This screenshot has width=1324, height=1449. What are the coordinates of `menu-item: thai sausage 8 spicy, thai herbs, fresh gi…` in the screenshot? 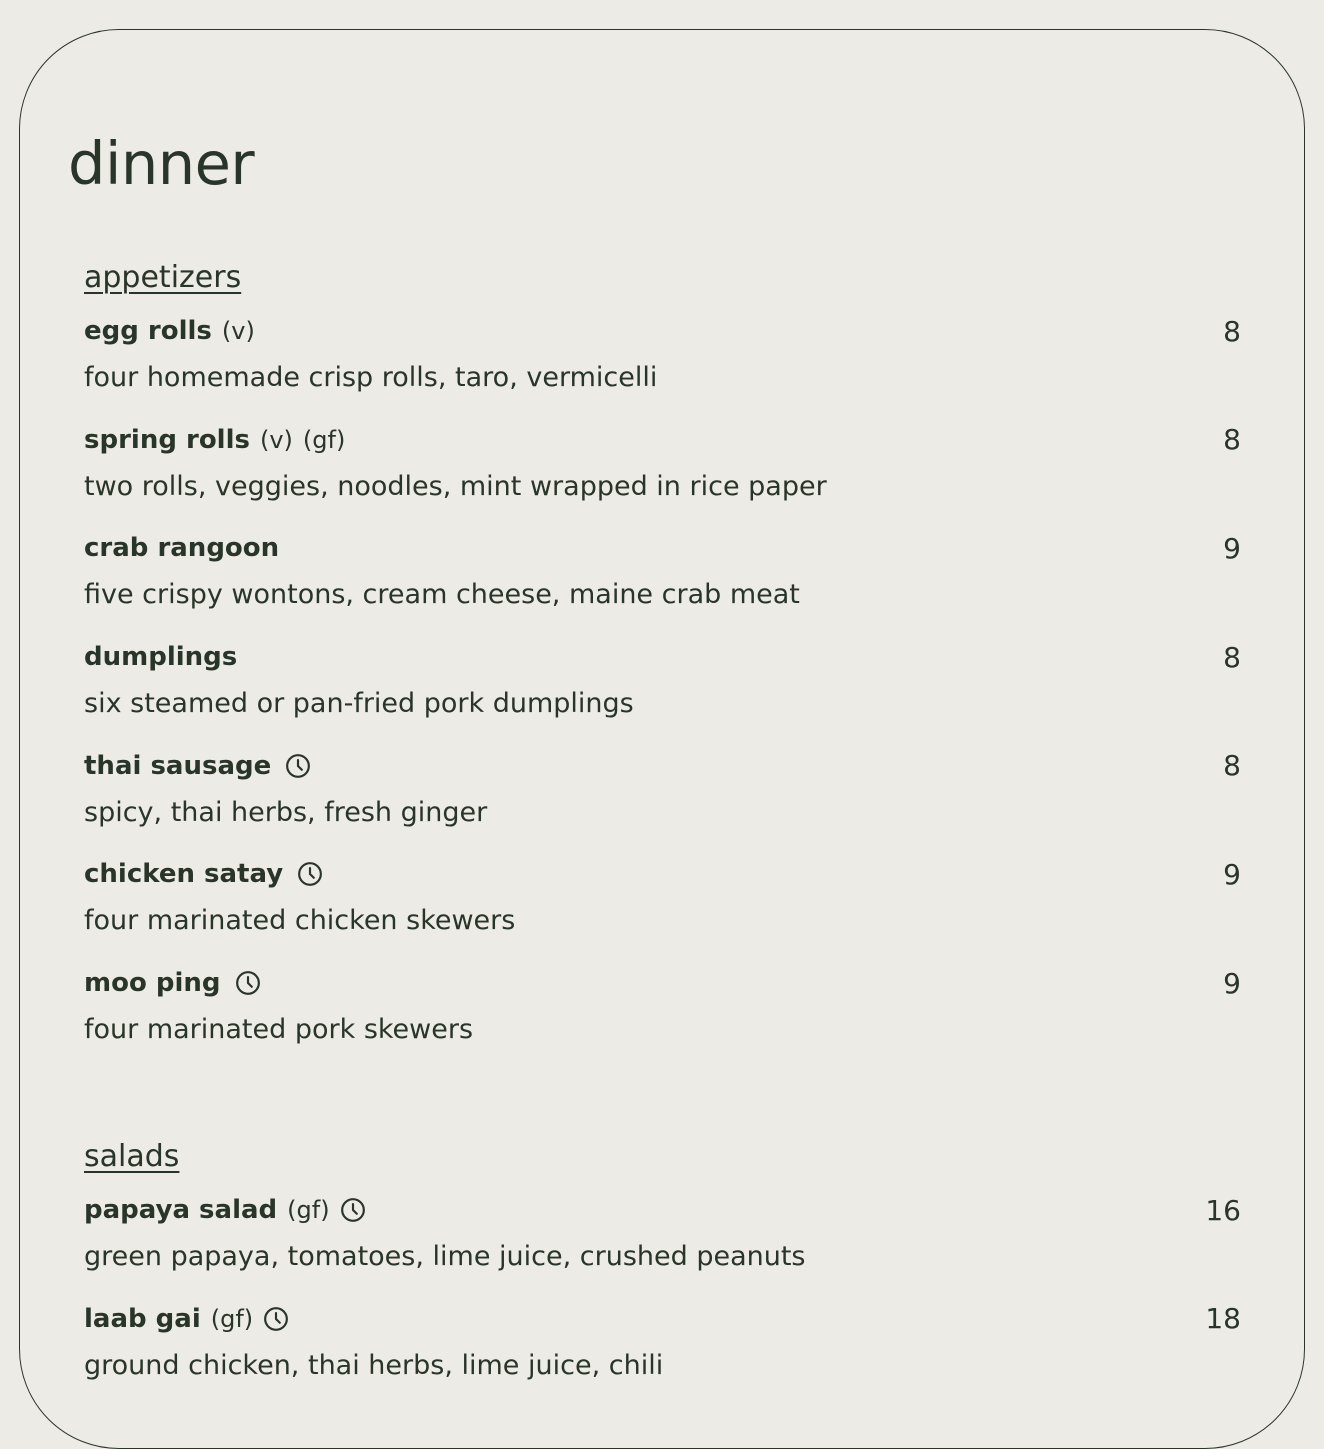 It's located at (662, 787).